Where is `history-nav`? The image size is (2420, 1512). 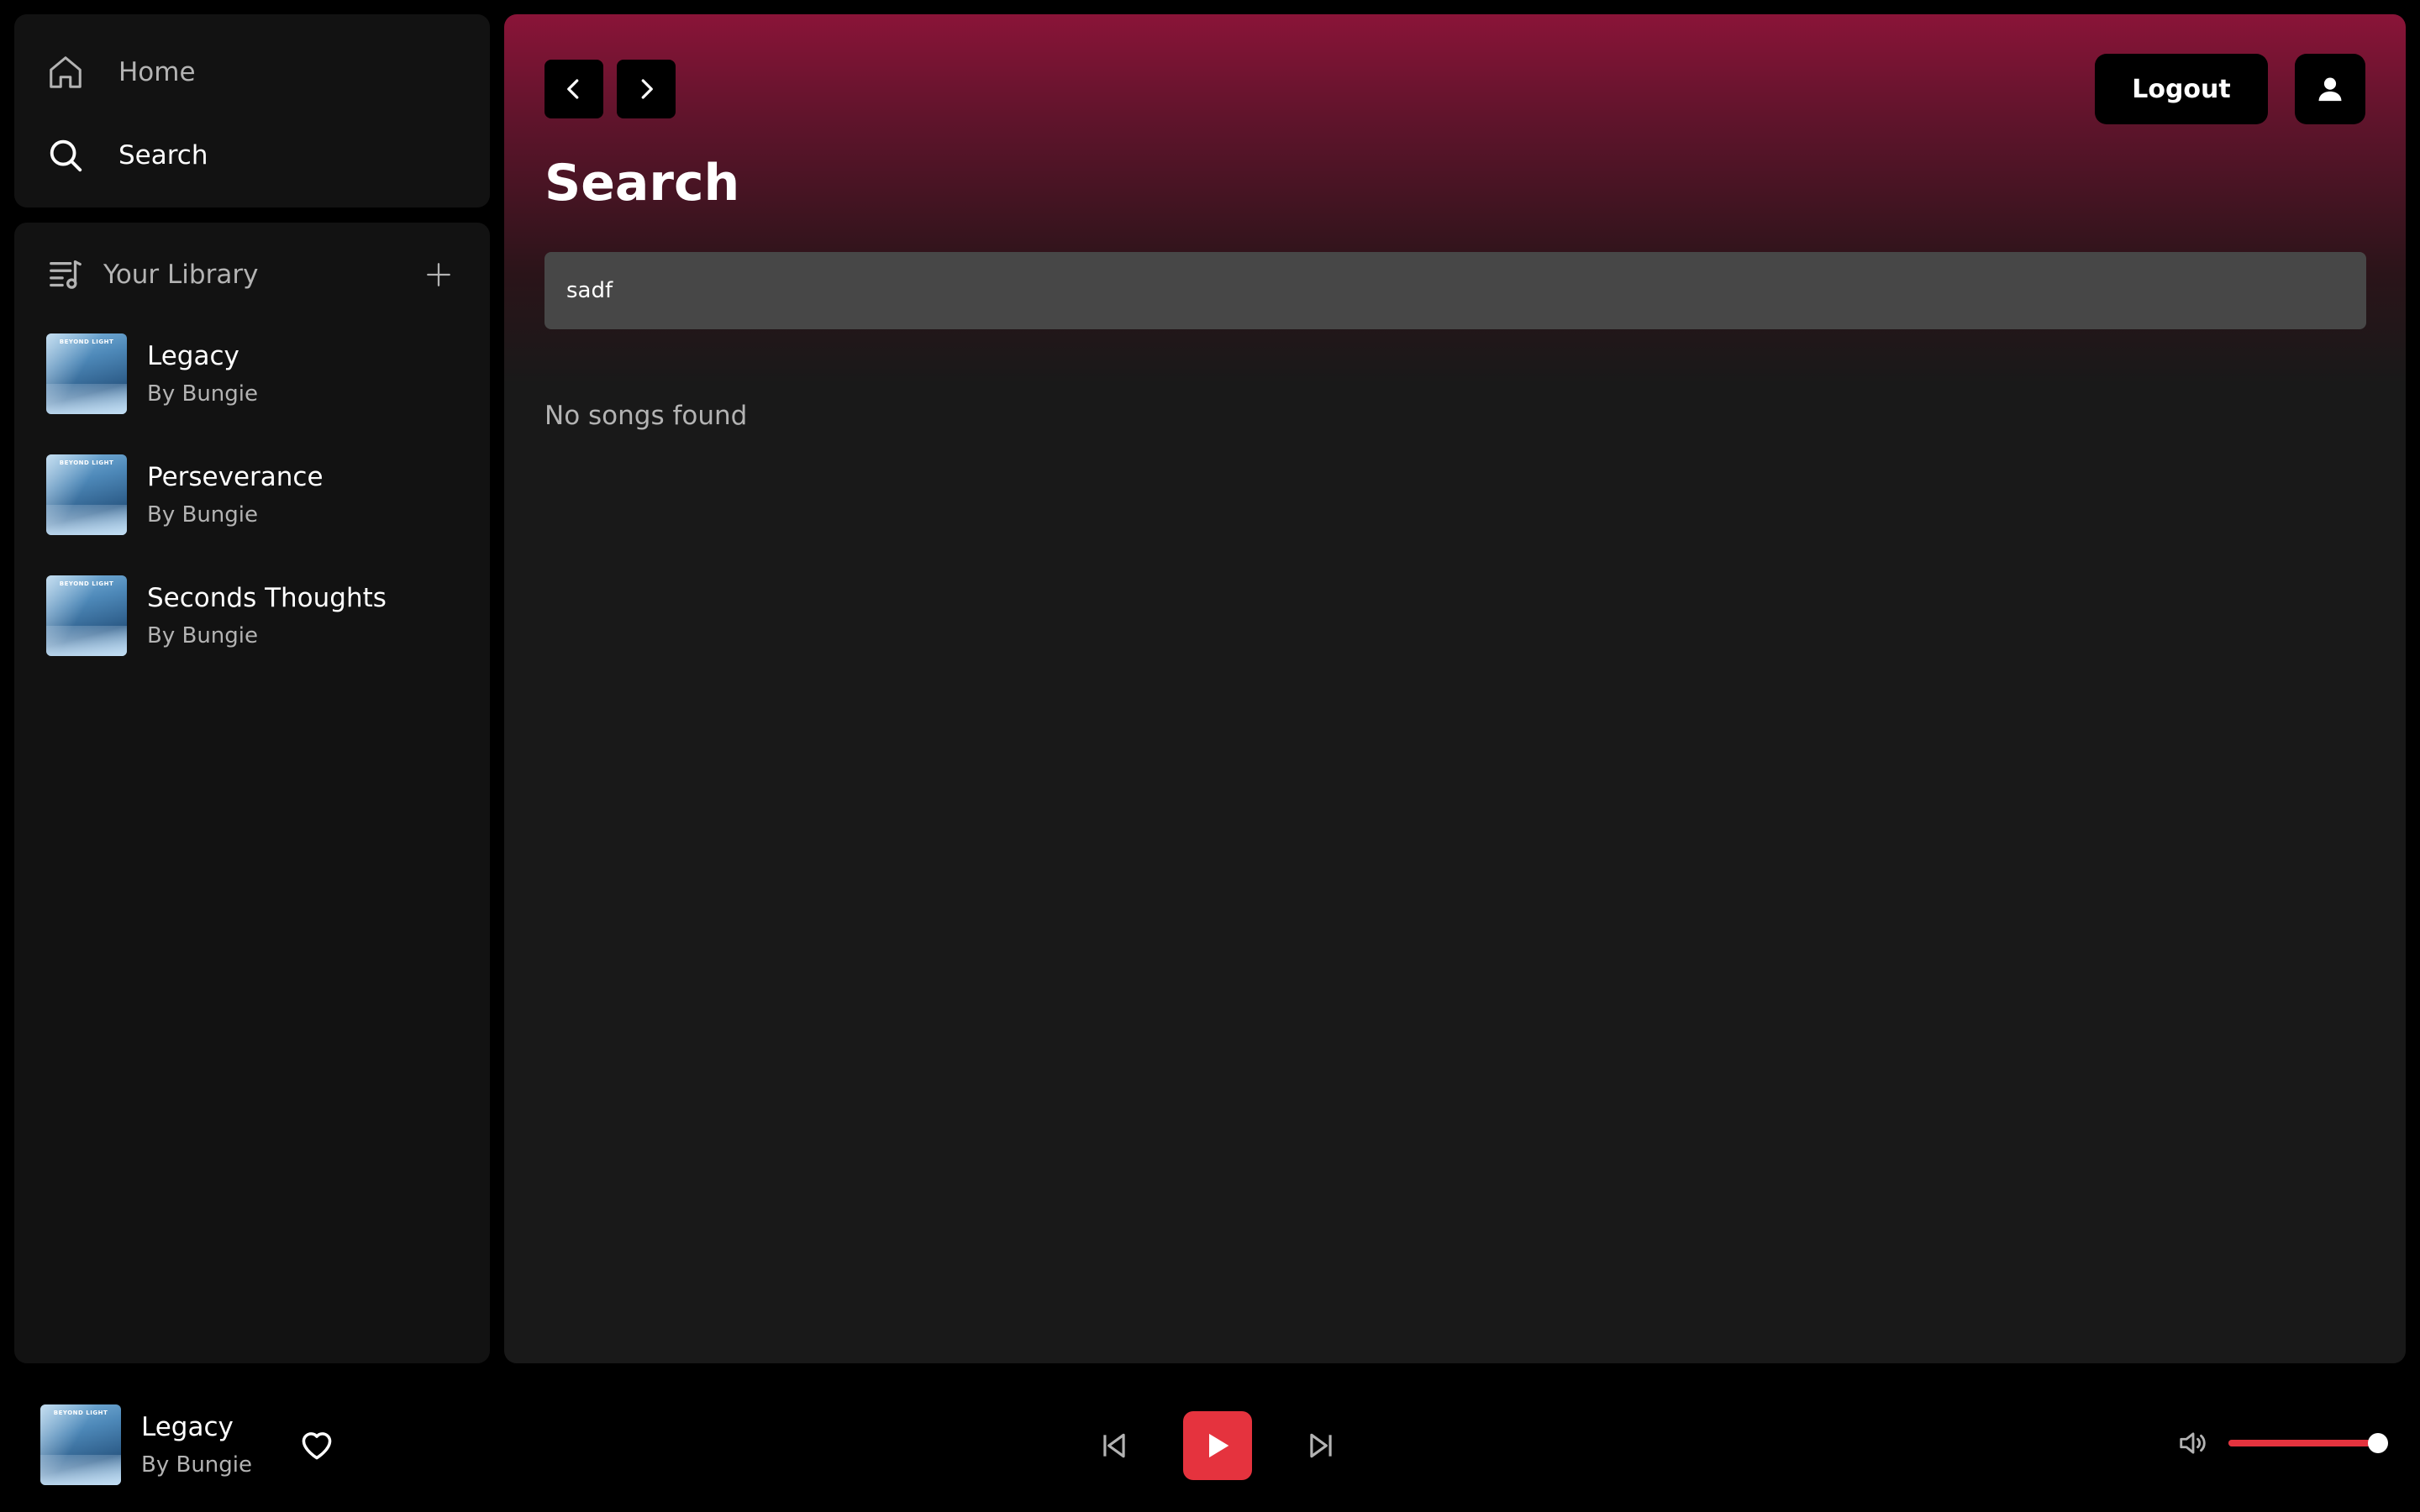
history-nav is located at coordinates (616, 89).